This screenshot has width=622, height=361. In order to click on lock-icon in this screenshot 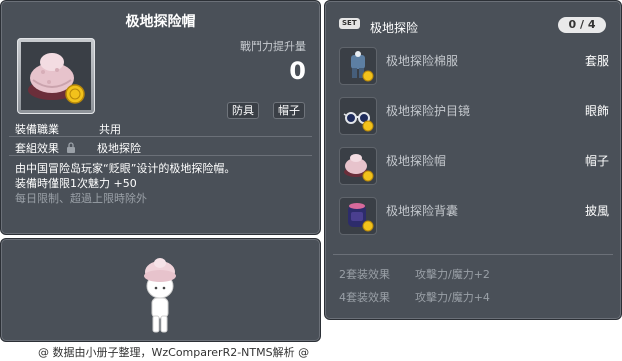, I will do `click(70, 147)`.